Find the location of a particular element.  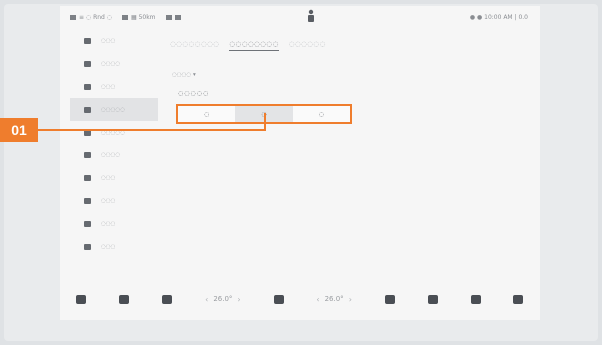

sidebar-item-locks: ◌◌◌ is located at coordinates (114, 87).